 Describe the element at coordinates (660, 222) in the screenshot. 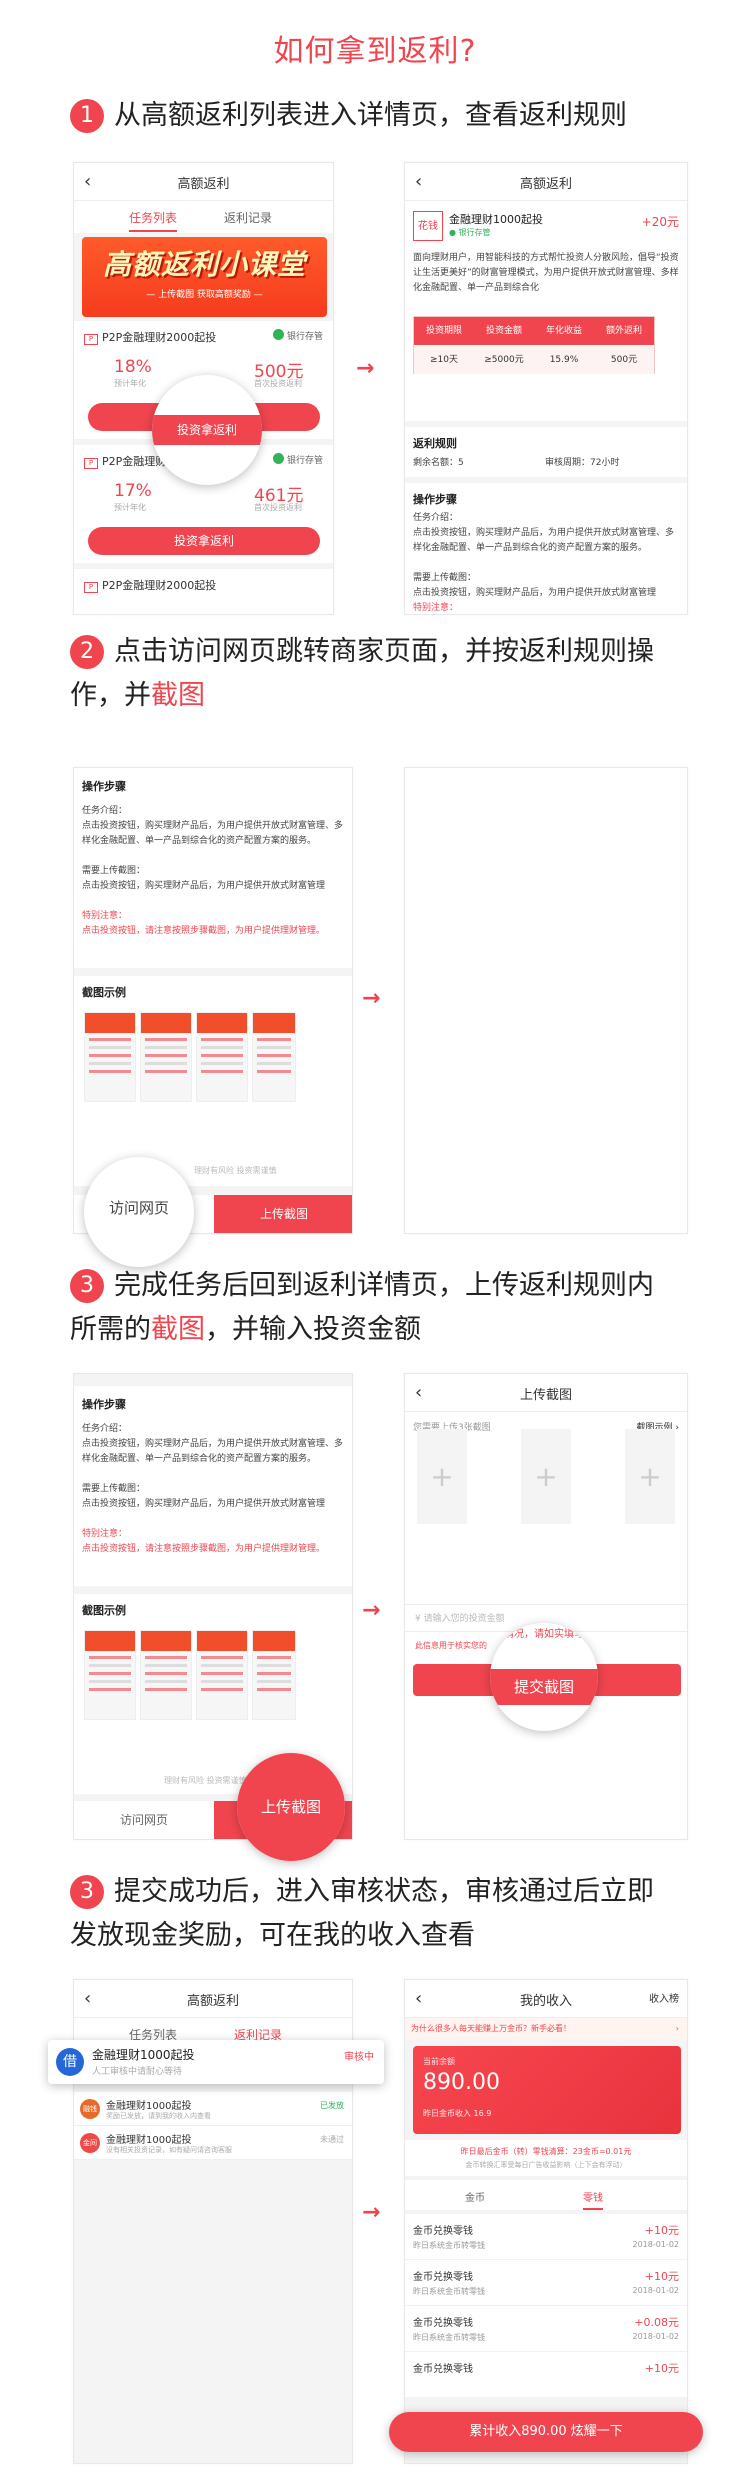

I see `reward-amount: +20元` at that location.